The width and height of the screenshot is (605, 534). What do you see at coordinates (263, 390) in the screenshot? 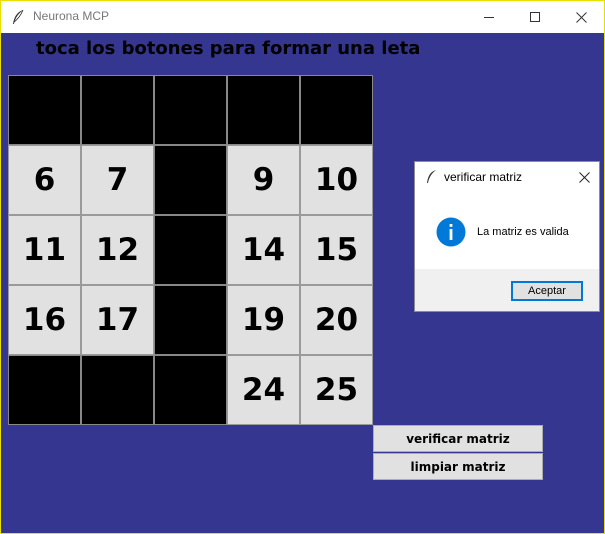
I see `grid-cell-24: 24` at bounding box center [263, 390].